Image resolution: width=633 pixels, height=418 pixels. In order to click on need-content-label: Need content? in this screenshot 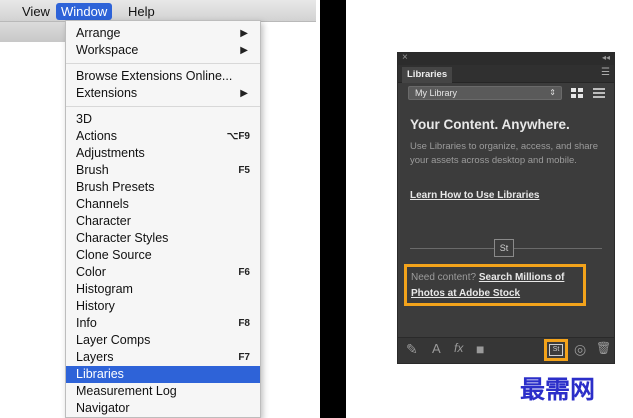, I will do `click(444, 277)`.